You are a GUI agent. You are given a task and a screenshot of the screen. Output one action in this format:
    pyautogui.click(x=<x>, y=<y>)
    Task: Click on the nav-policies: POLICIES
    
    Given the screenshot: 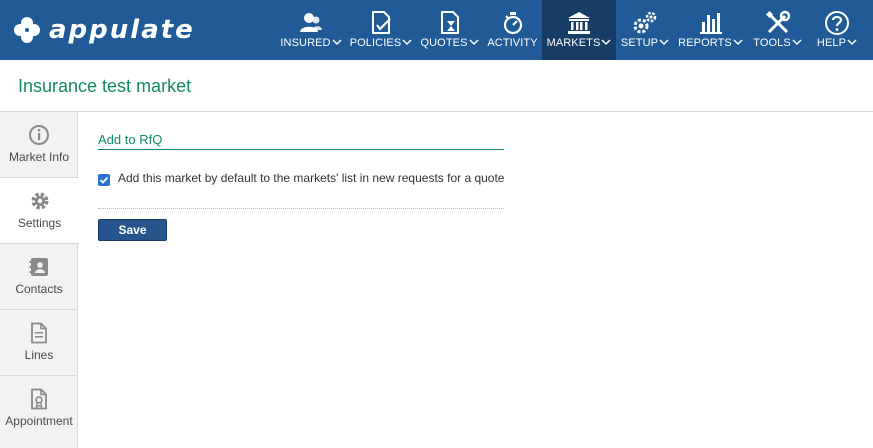 What is the action you would take?
    pyautogui.click(x=381, y=30)
    